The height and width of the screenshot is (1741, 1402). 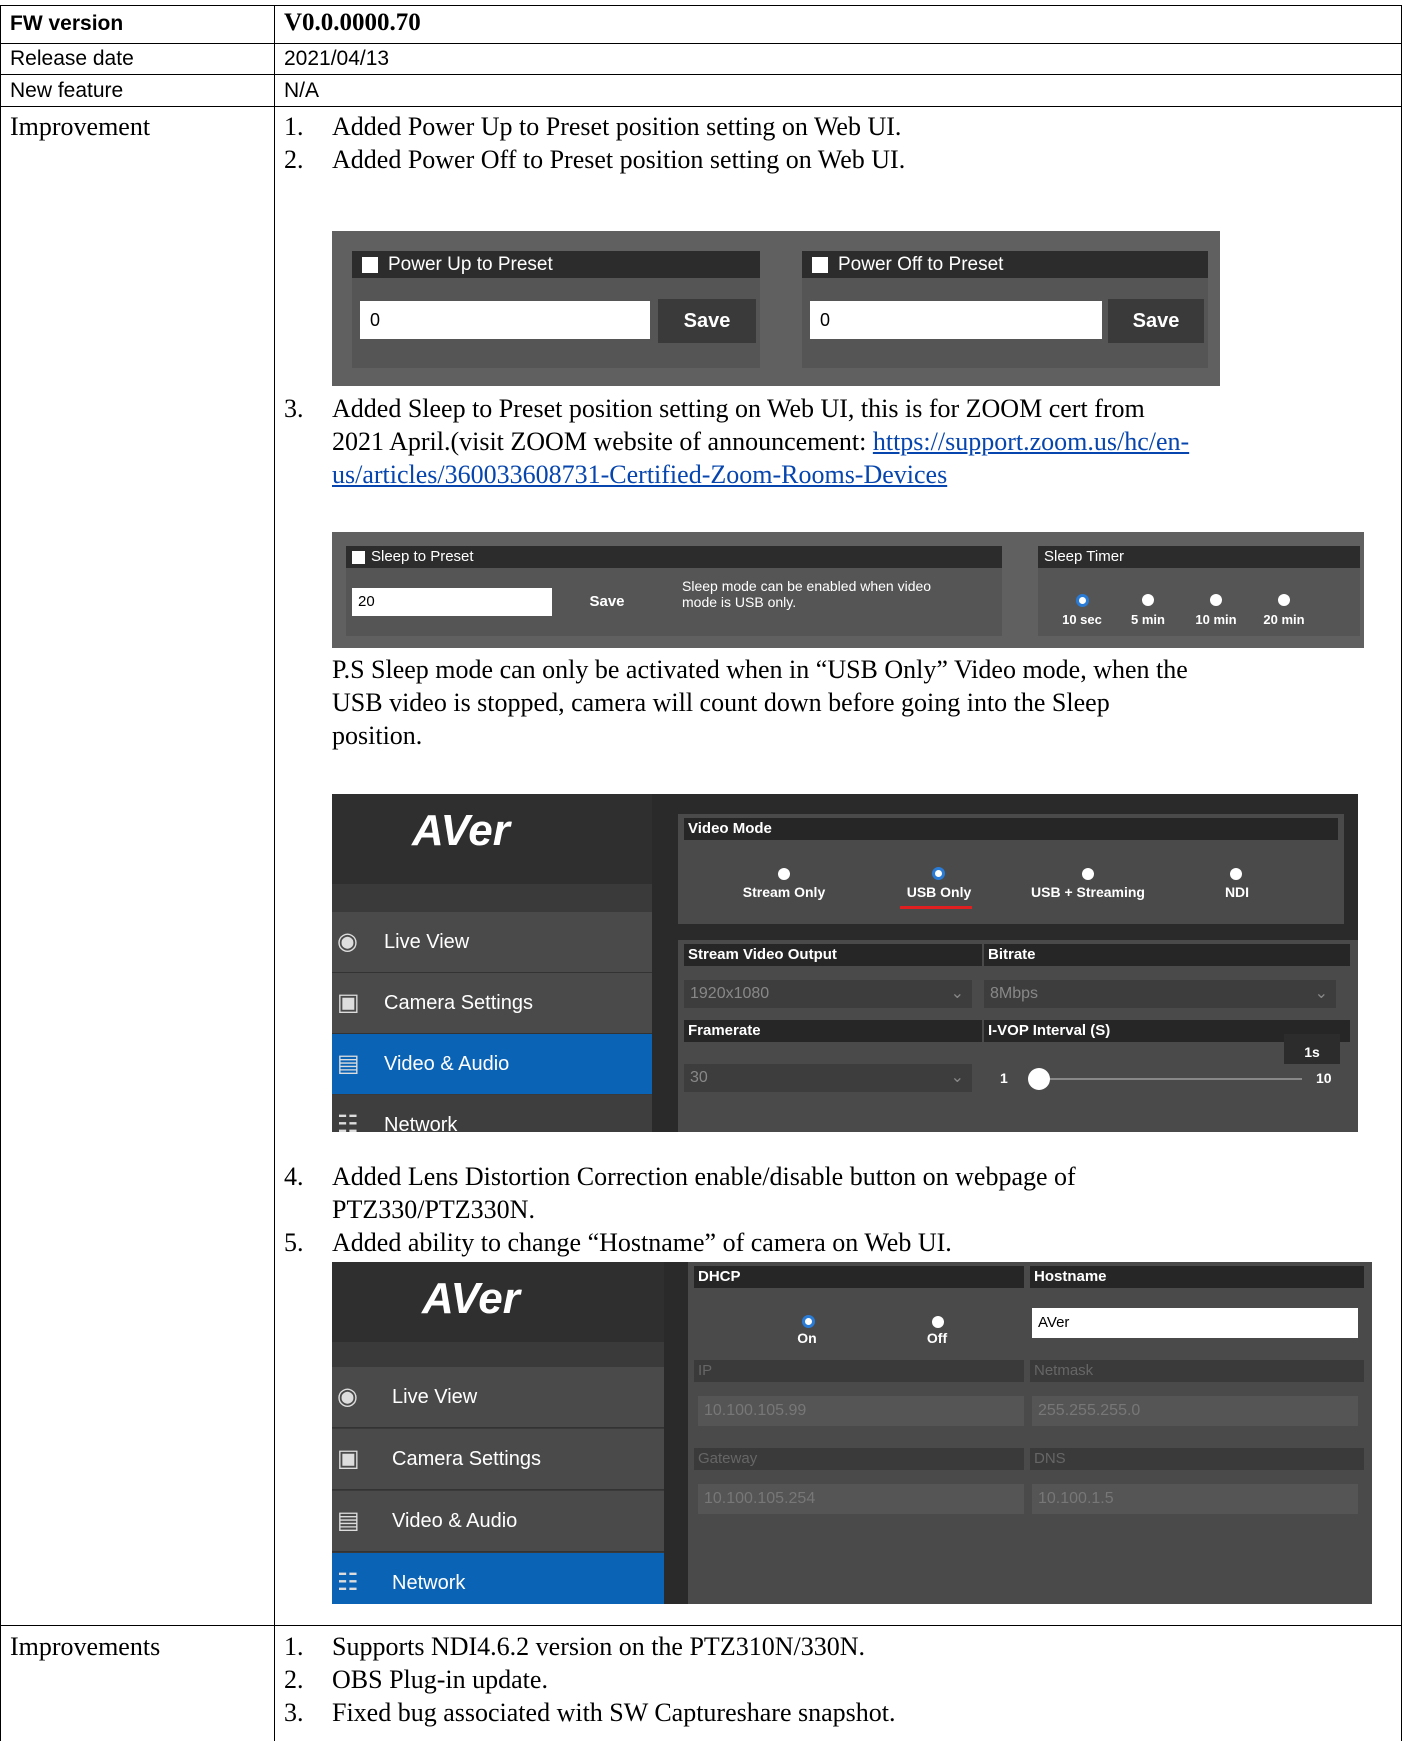 I want to click on gateway-input: 10.100.105.254, so click(x=861, y=1499).